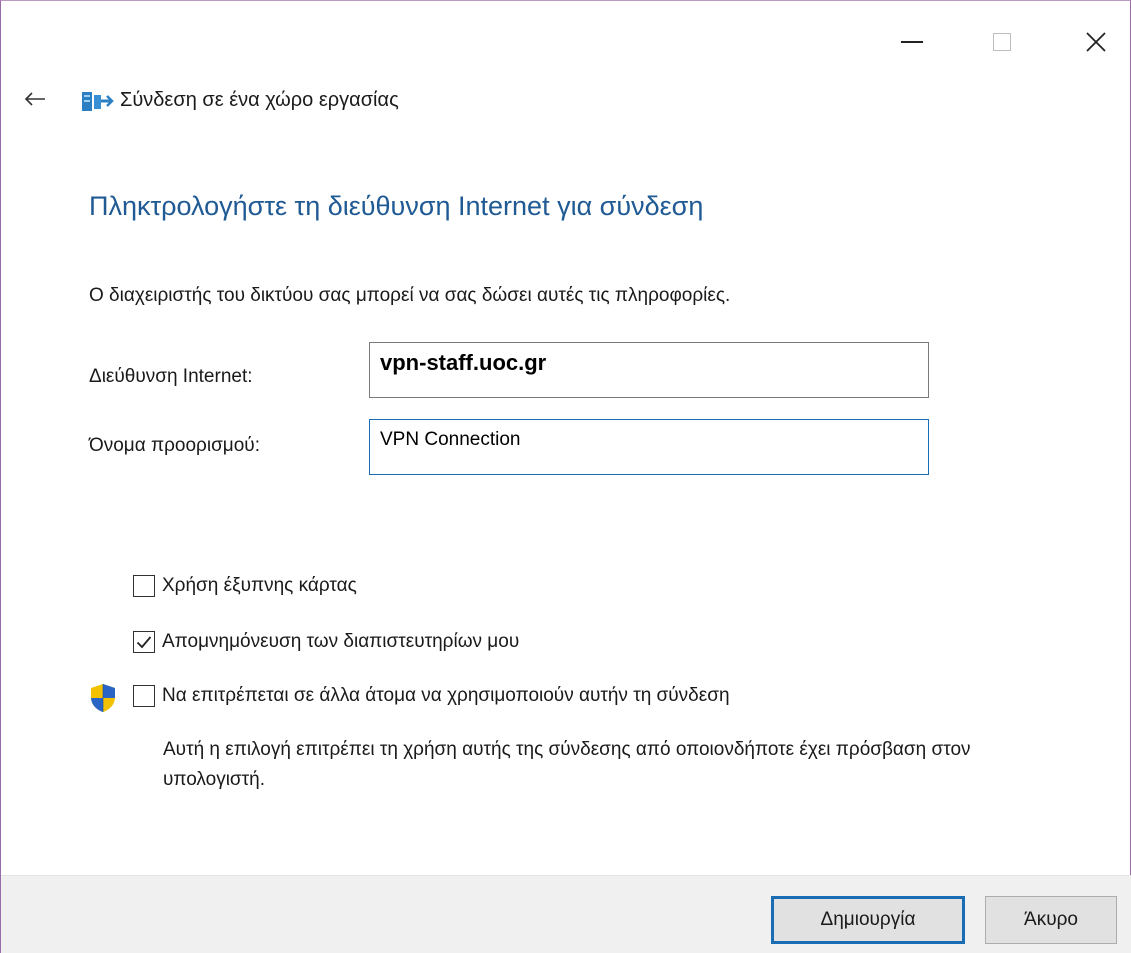 The height and width of the screenshot is (953, 1131). I want to click on maximize-button, so click(1002, 42).